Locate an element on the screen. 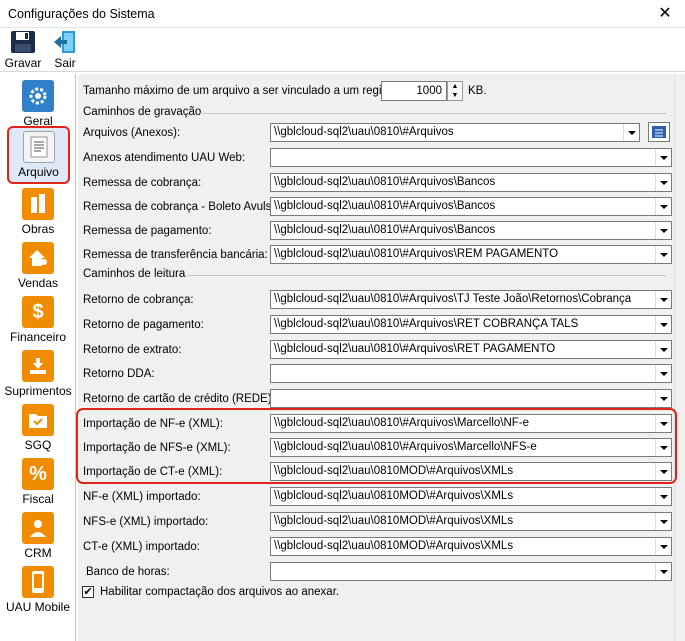 The image size is (685, 641). sidebar-item-sgq: SGQ is located at coordinates (38, 428).